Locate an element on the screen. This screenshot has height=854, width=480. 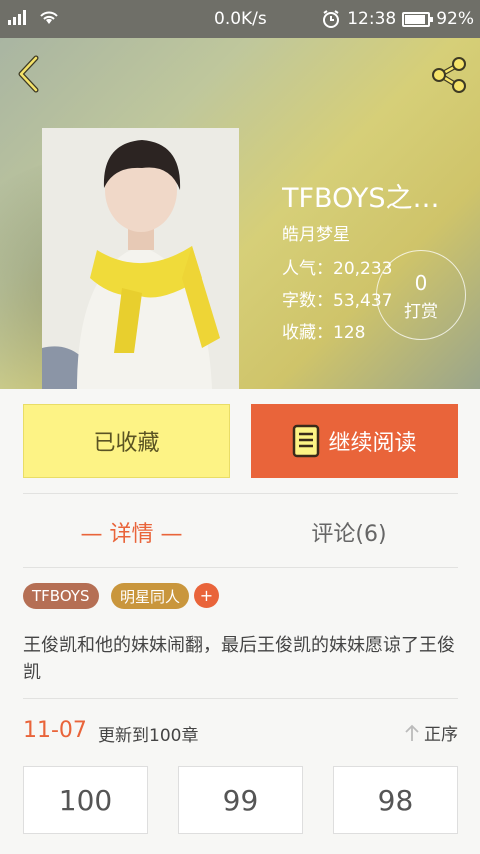
arrow-up-icon is located at coordinates (412, 732).